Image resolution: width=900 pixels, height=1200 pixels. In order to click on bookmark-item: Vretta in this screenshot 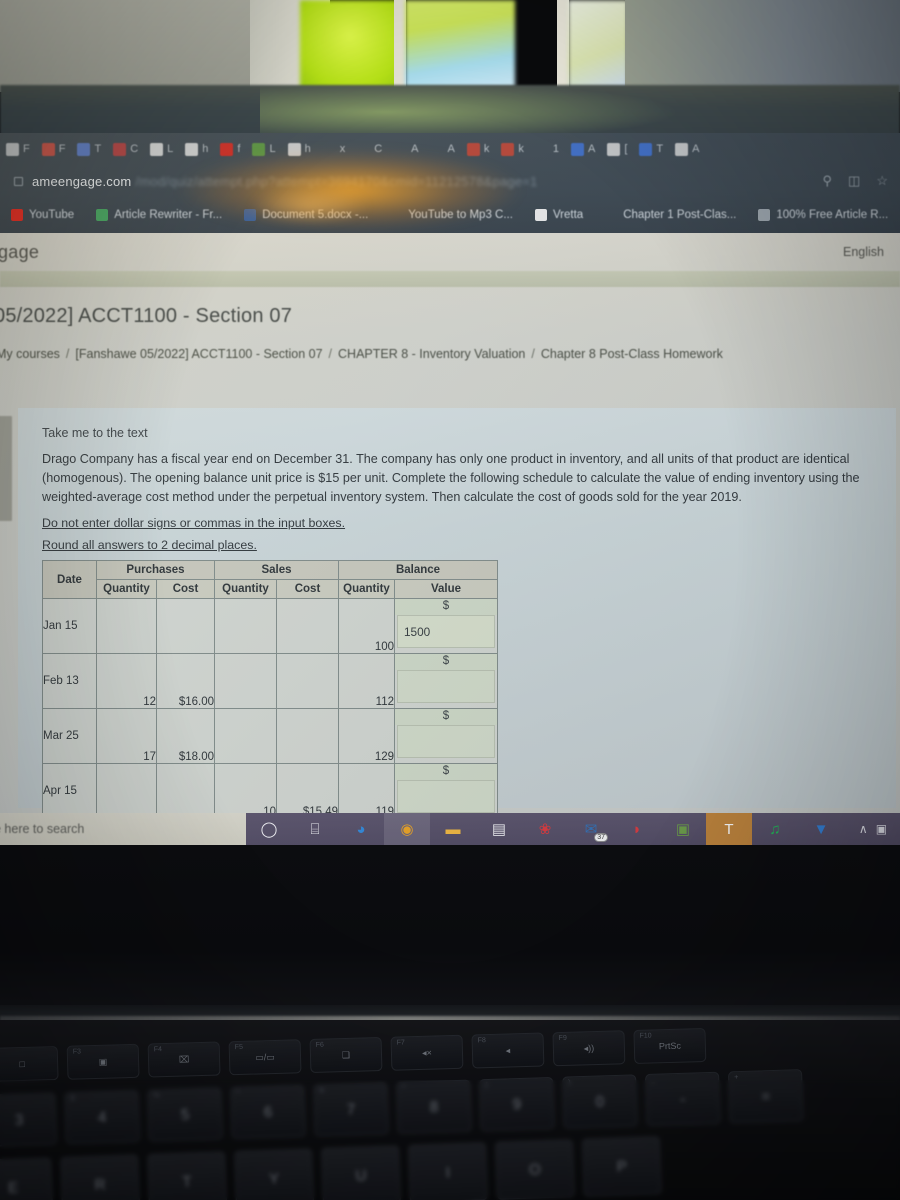, I will do `click(559, 215)`.